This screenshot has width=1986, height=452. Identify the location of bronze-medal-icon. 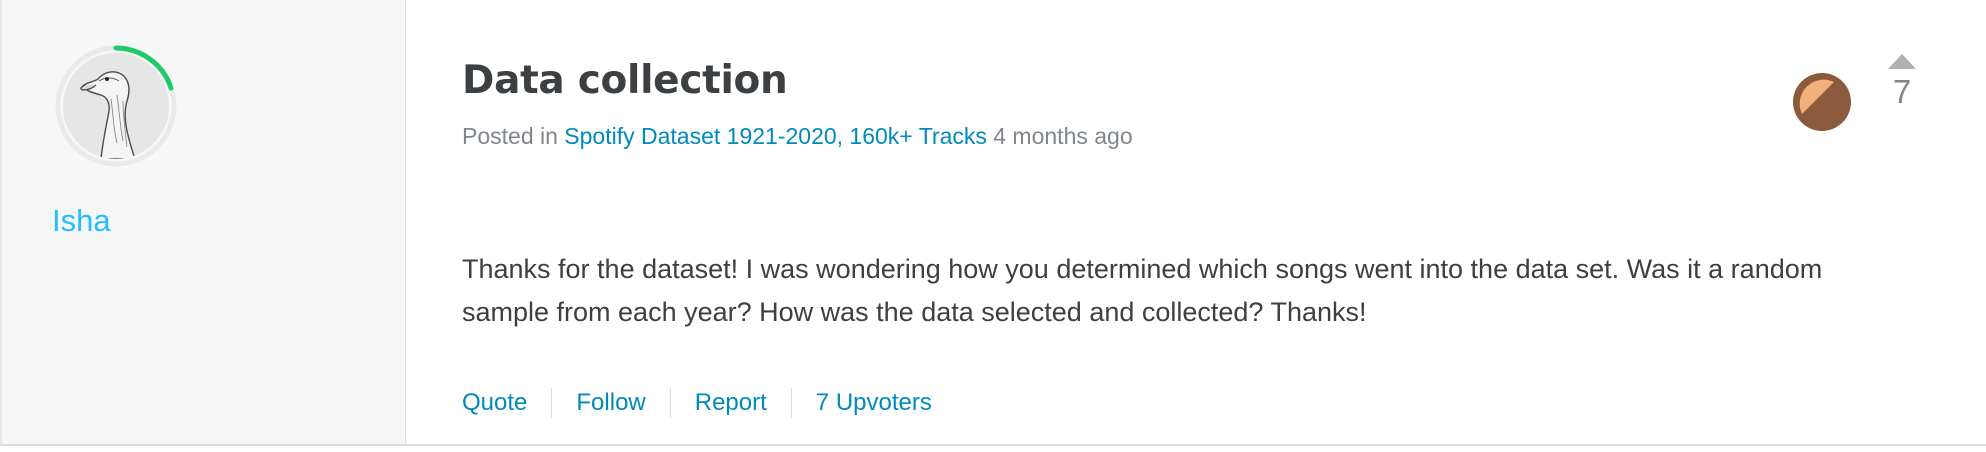
(1822, 102).